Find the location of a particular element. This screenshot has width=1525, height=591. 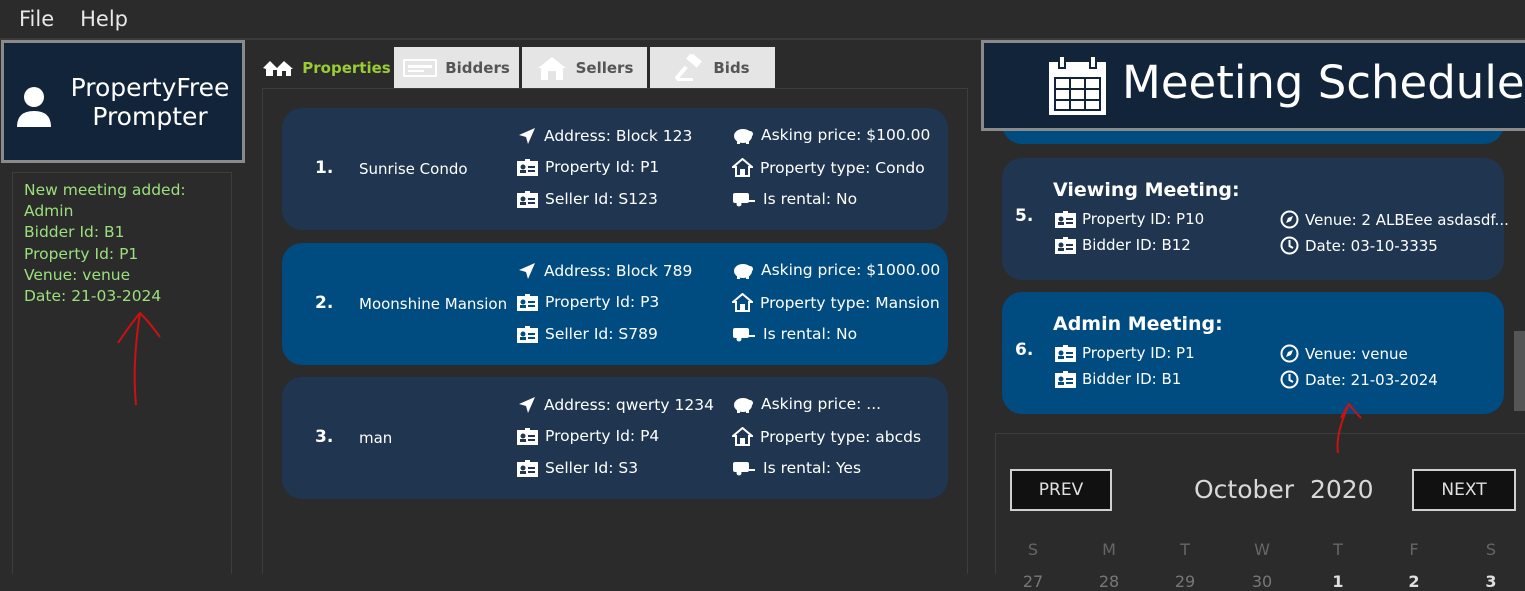

asking-price-field: Asking price: $100.00 is located at coordinates (831, 135).